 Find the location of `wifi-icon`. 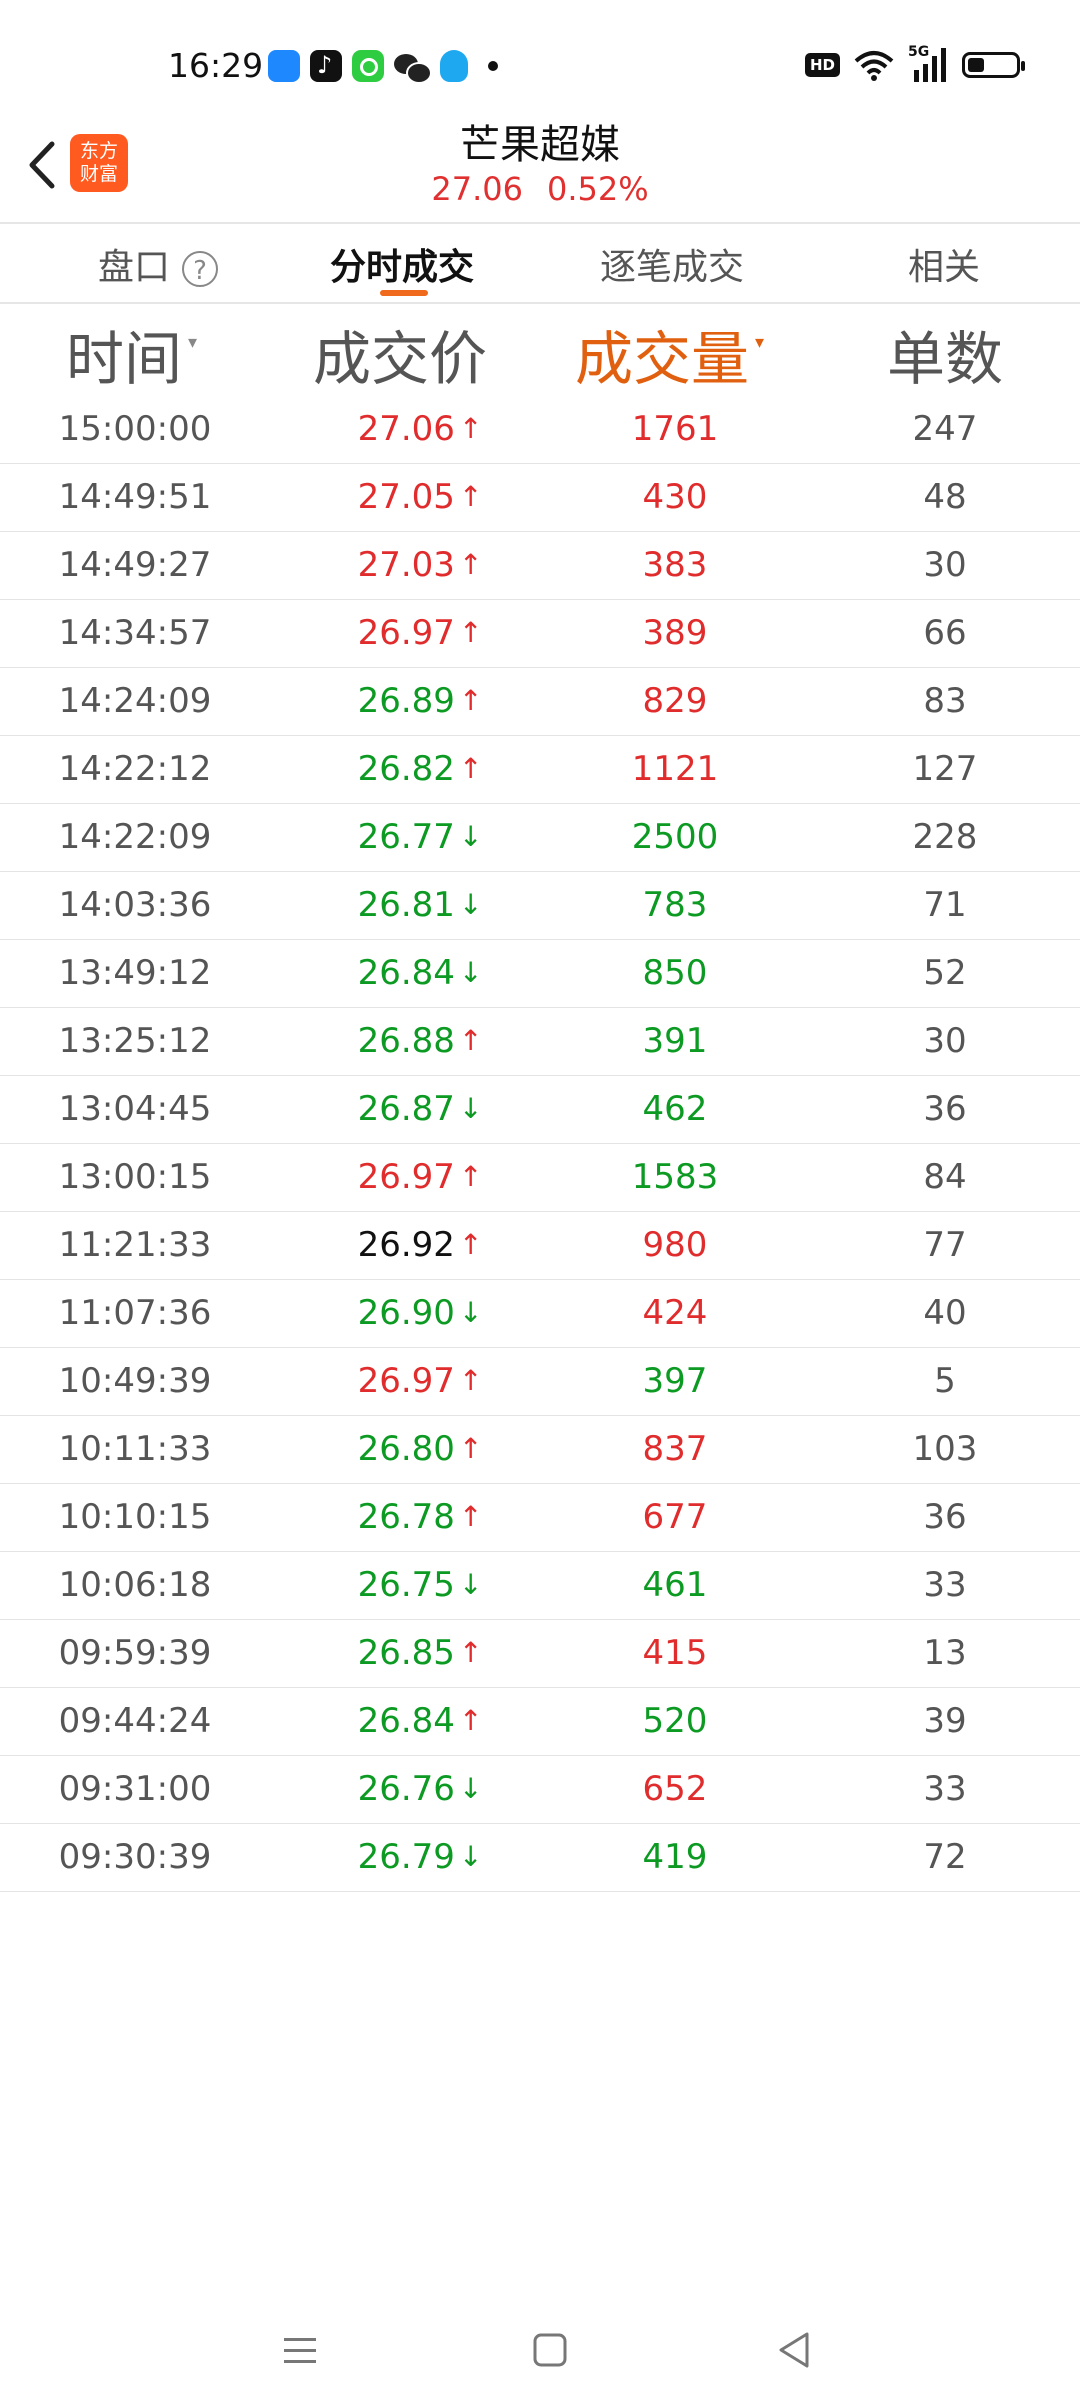

wifi-icon is located at coordinates (874, 66).